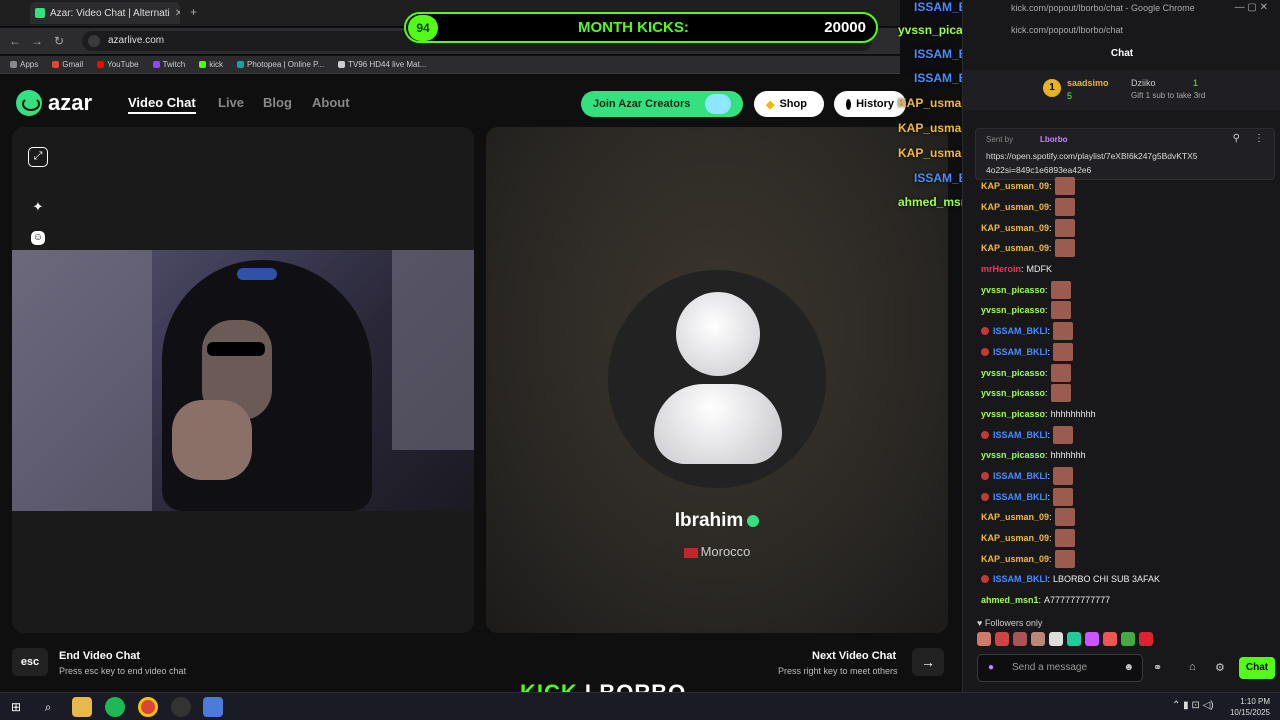  What do you see at coordinates (193, 12) in the screenshot?
I see `new-tab-icon: +` at bounding box center [193, 12].